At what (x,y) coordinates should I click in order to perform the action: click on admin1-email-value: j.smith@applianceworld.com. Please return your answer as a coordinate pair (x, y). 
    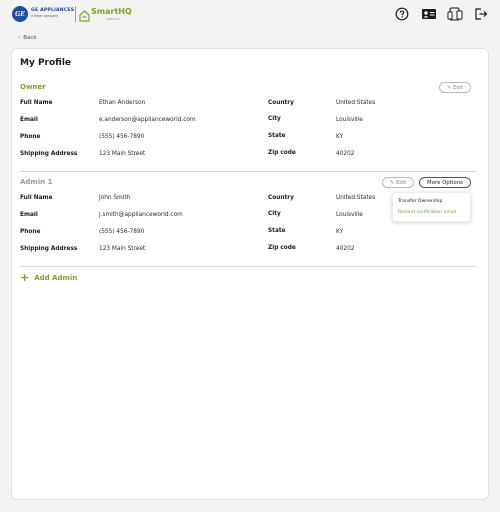
    Looking at the image, I should click on (141, 215).